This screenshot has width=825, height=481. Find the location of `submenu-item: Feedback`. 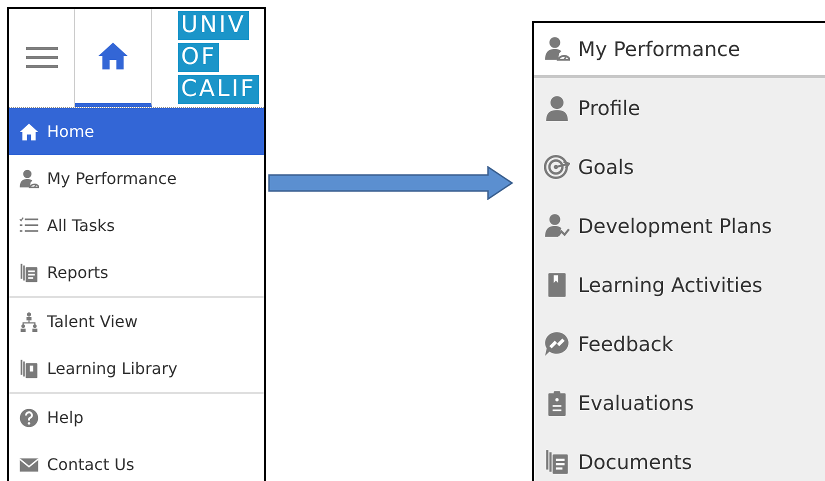

submenu-item: Feedback is located at coordinates (679, 343).